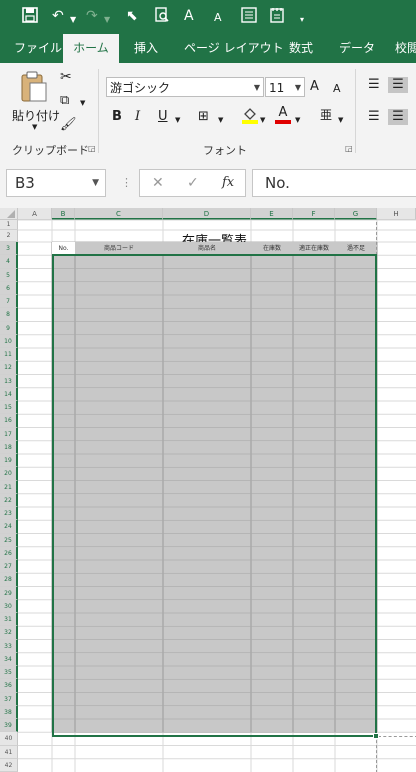  What do you see at coordinates (36, 116) in the screenshot?
I see `paste-label: 貼り付け` at bounding box center [36, 116].